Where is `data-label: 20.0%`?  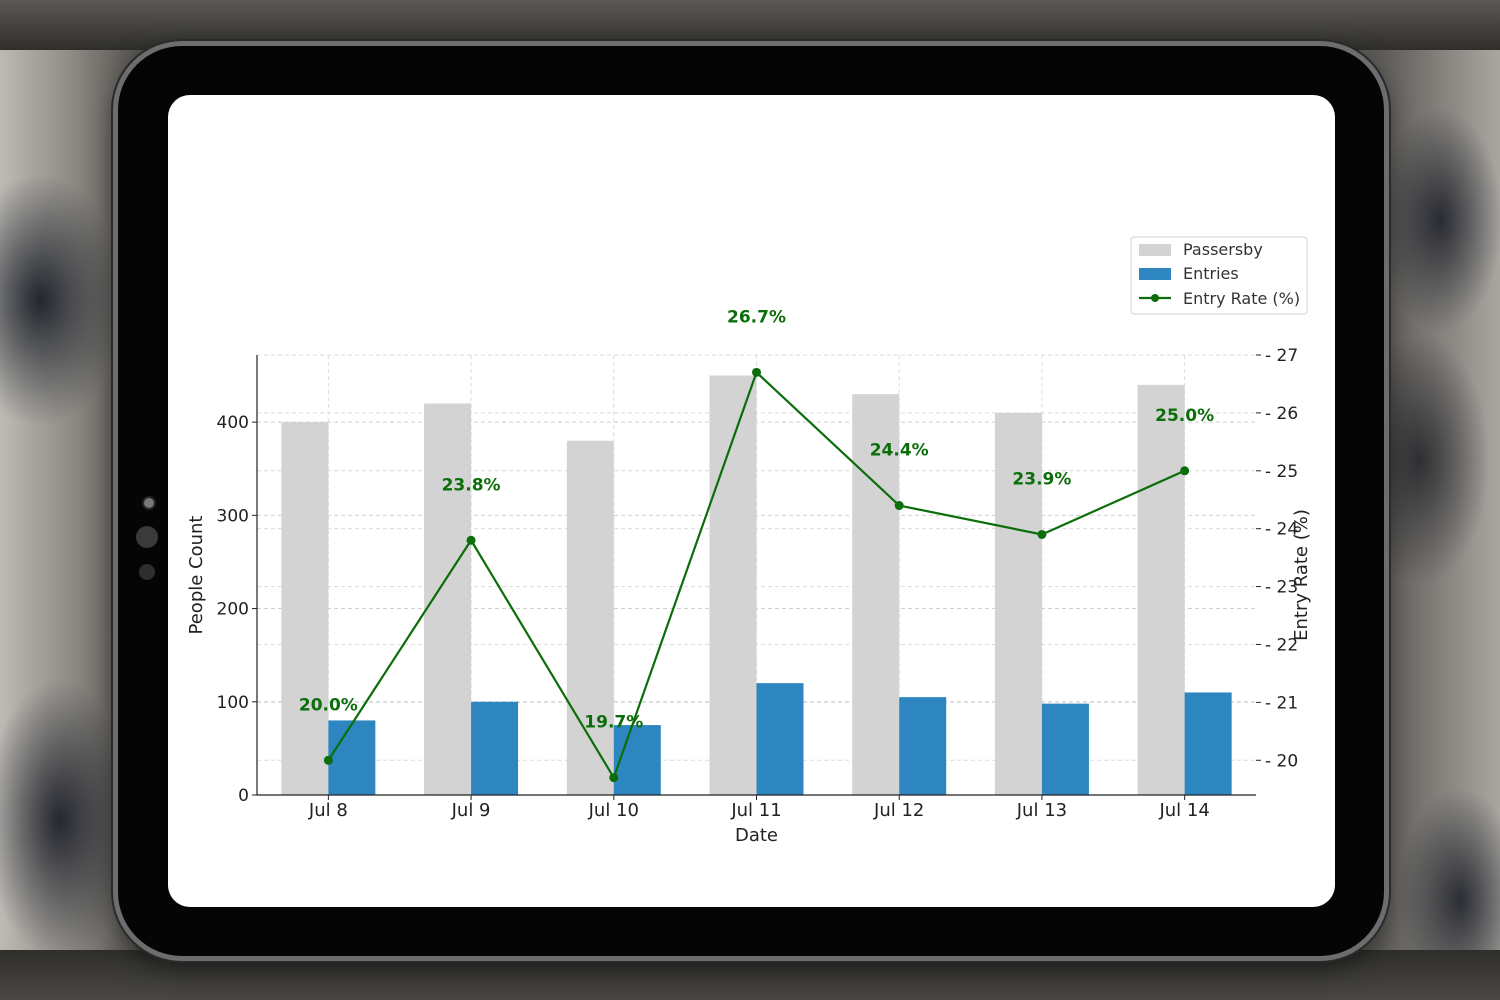 data-label: 20.0% is located at coordinates (328, 705).